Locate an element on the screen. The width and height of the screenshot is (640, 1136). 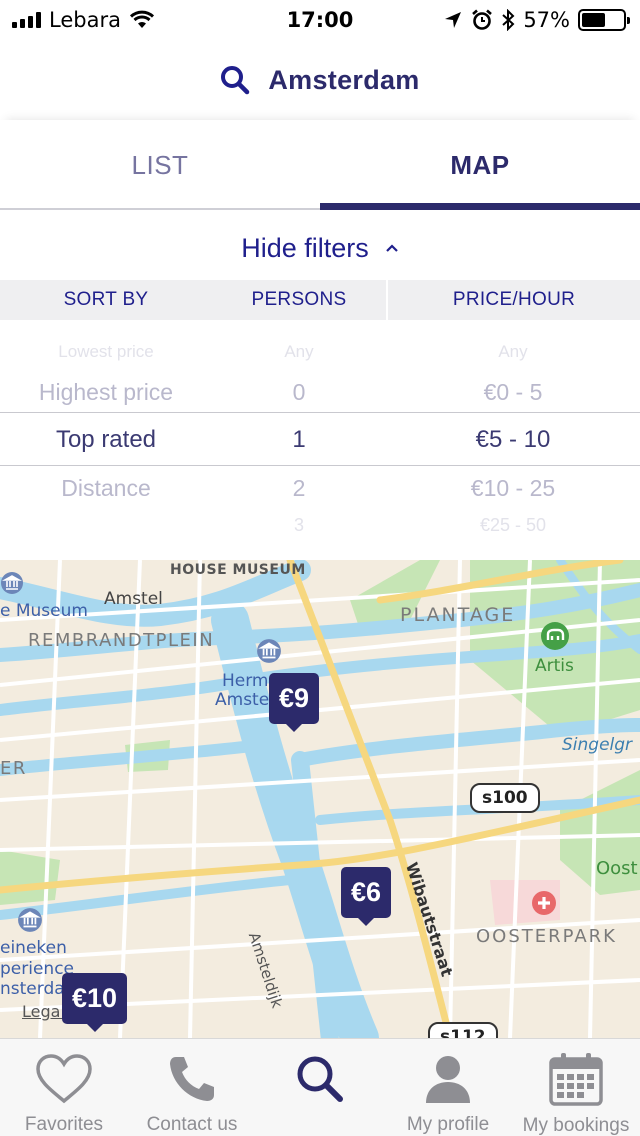
persons-header: PERSONS is located at coordinates (299, 299).